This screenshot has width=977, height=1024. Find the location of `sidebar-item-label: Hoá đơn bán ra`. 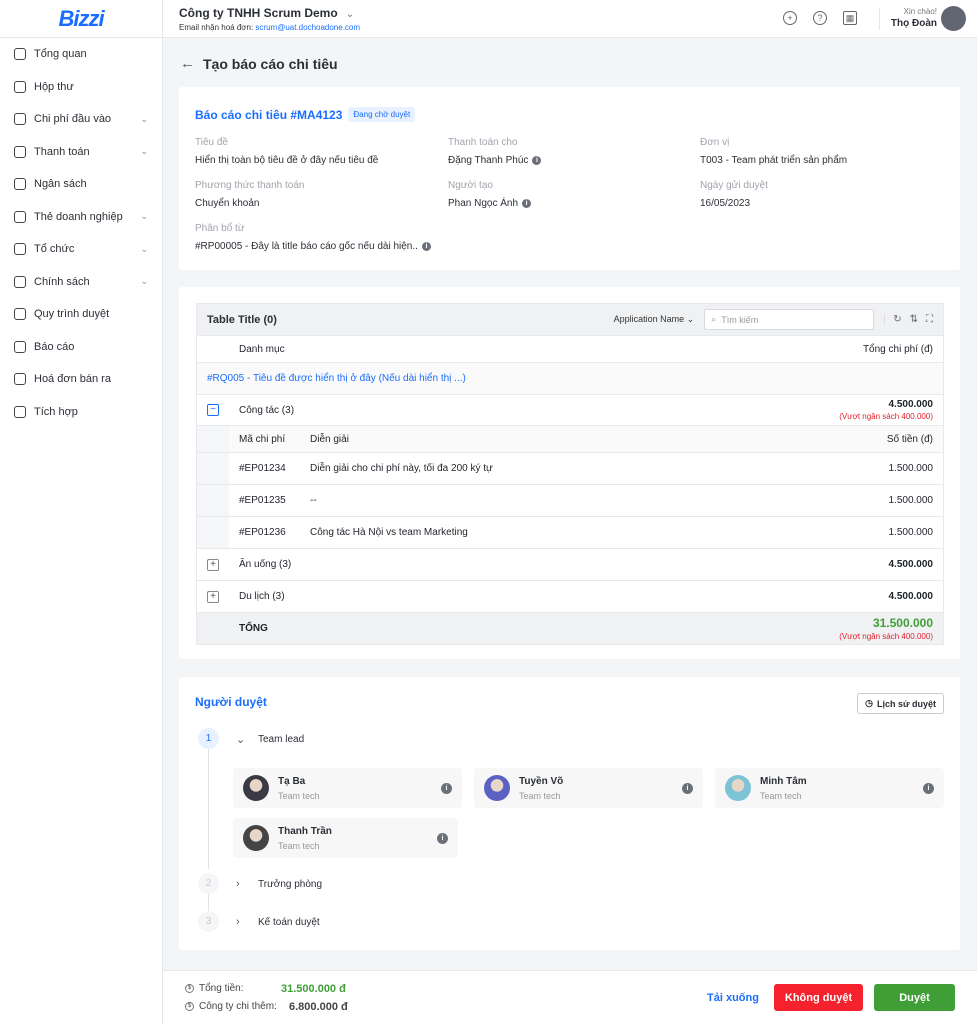

sidebar-item-label: Hoá đơn bán ra is located at coordinates (72, 379).